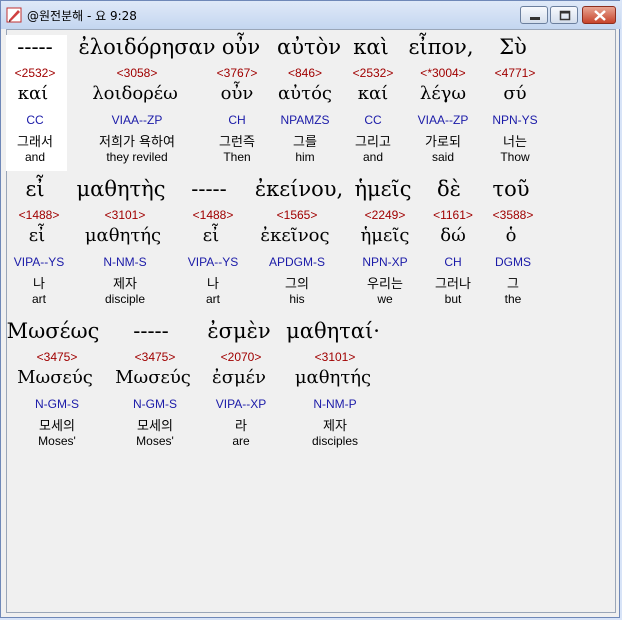 Image resolution: width=622 pixels, height=620 pixels. I want to click on strong-number: <1161>, so click(453, 215).